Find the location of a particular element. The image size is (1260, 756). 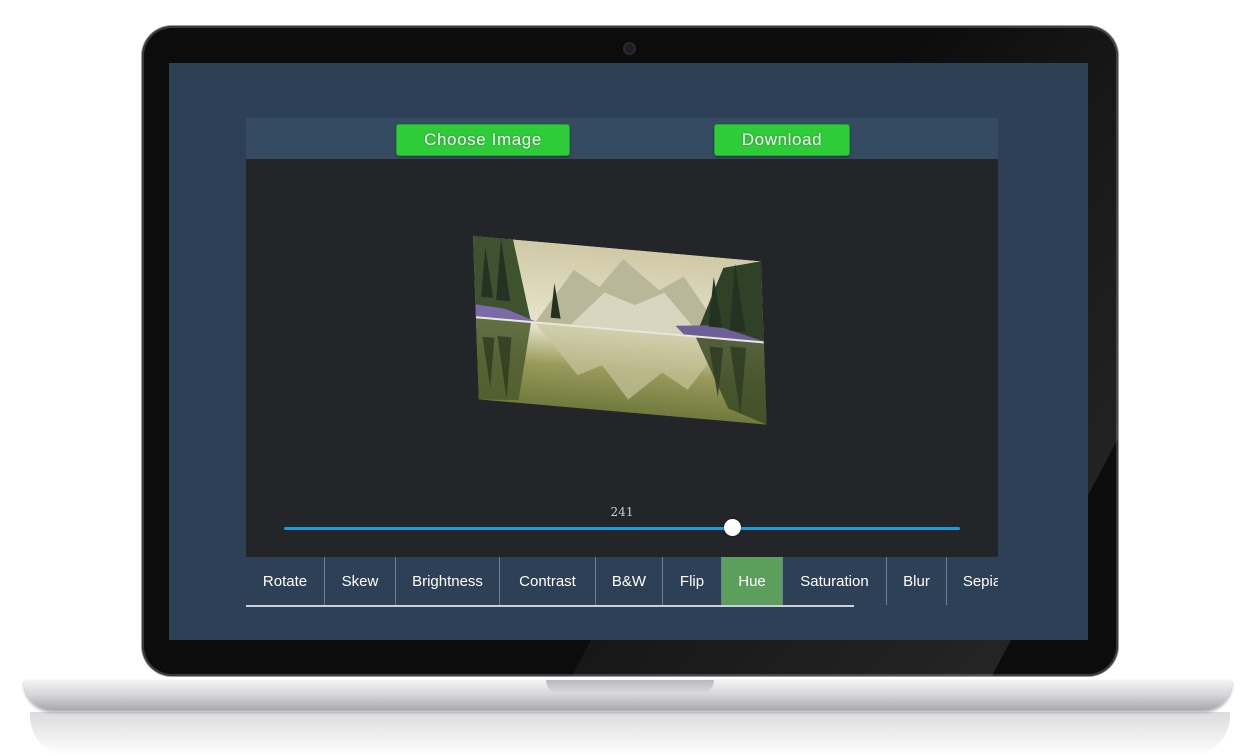

tab-b-w: B&W is located at coordinates (629, 581).